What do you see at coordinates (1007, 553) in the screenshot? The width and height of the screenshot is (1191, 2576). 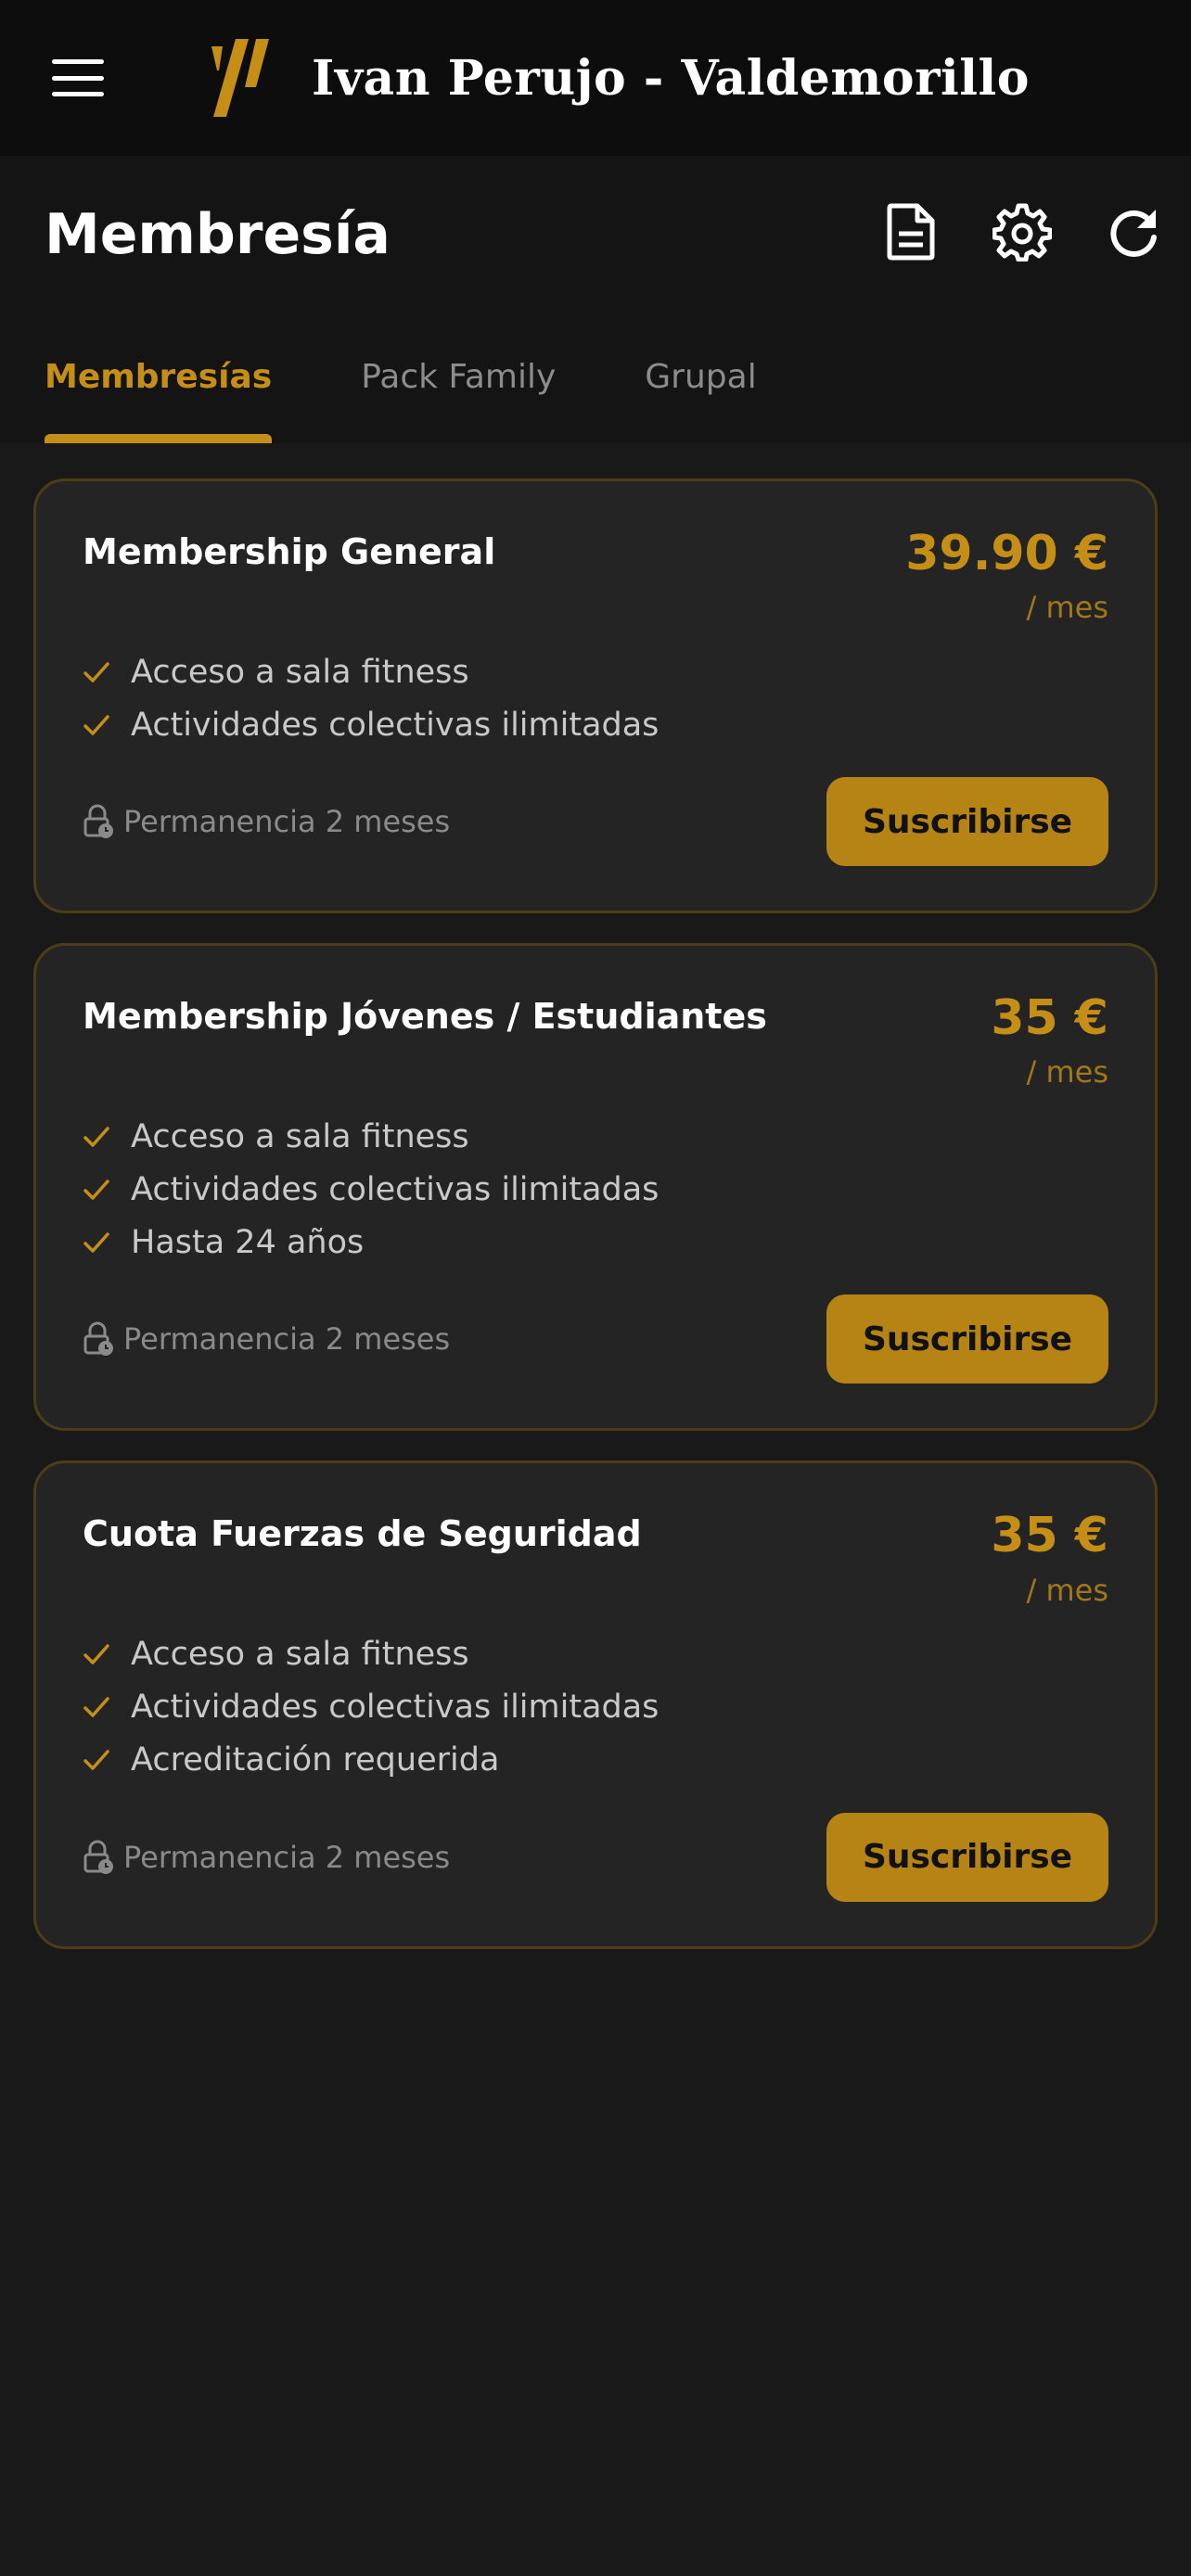 I see `plan-price: 39.90 €` at bounding box center [1007, 553].